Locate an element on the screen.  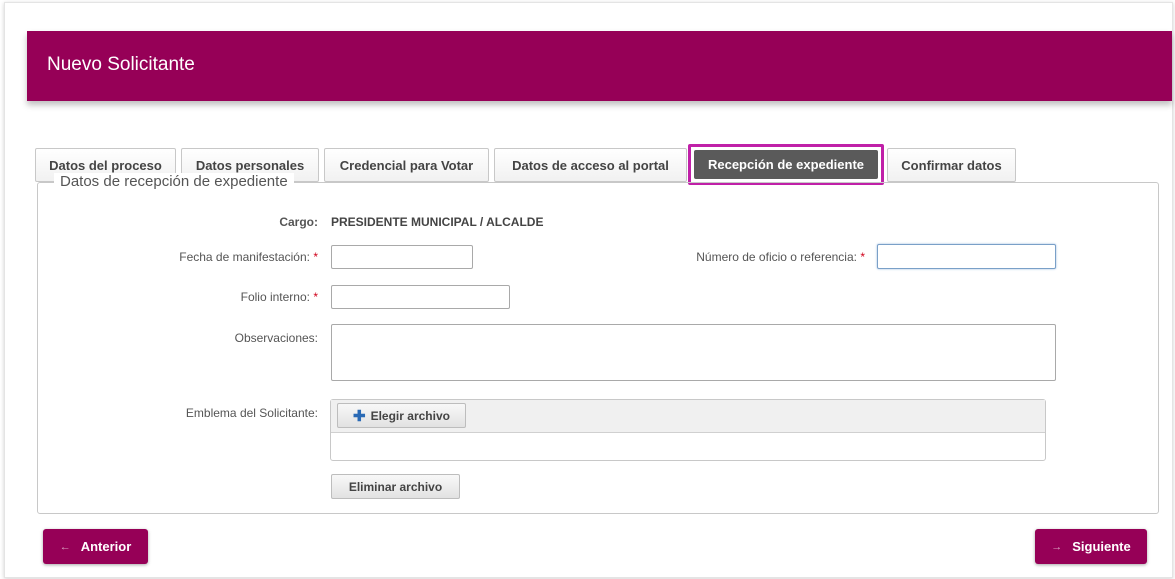
folio-interno-label: Folio interno: is located at coordinates (275, 297).